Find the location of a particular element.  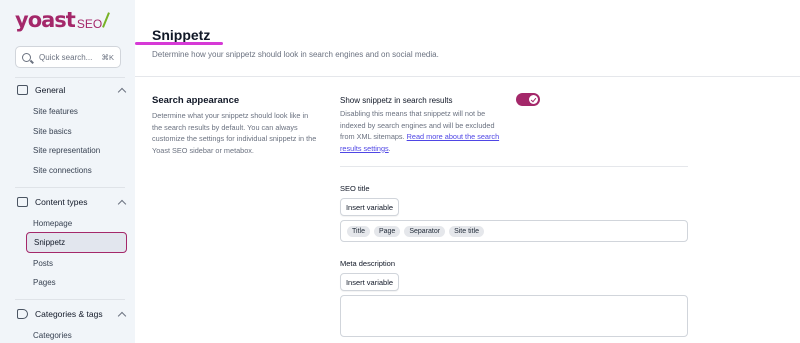

seo-title-field: Title Page Separator Site title is located at coordinates (514, 231).